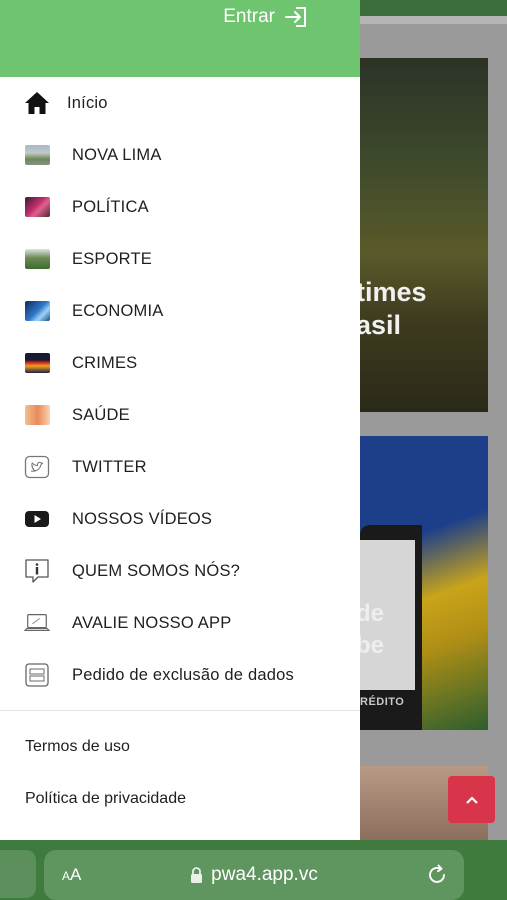 This screenshot has width=507, height=900. I want to click on menu-item-label: POLÍTICA, so click(110, 206).